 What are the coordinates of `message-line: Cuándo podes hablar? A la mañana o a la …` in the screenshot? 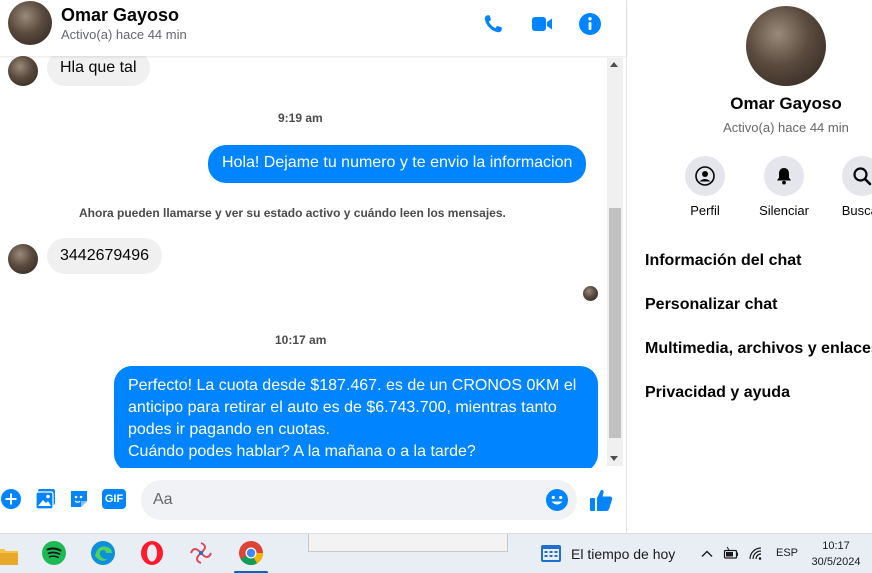 It's located at (302, 451).